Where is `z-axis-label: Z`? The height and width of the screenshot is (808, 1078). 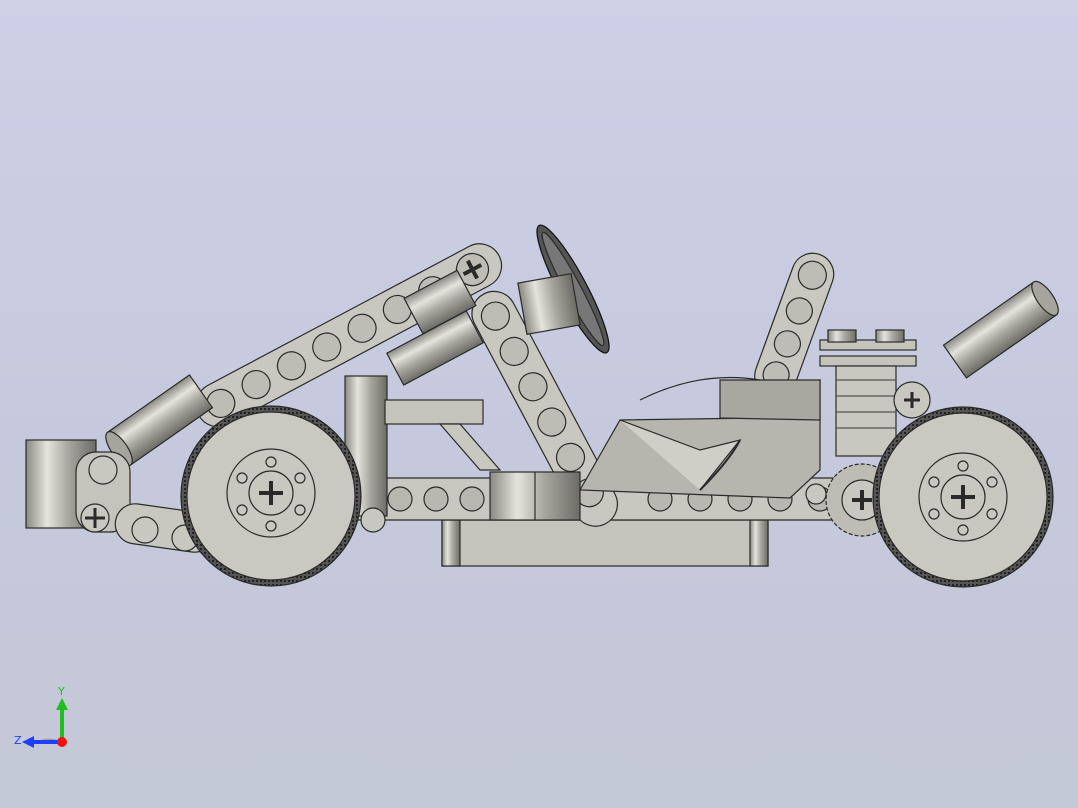 z-axis-label: Z is located at coordinates (18, 740).